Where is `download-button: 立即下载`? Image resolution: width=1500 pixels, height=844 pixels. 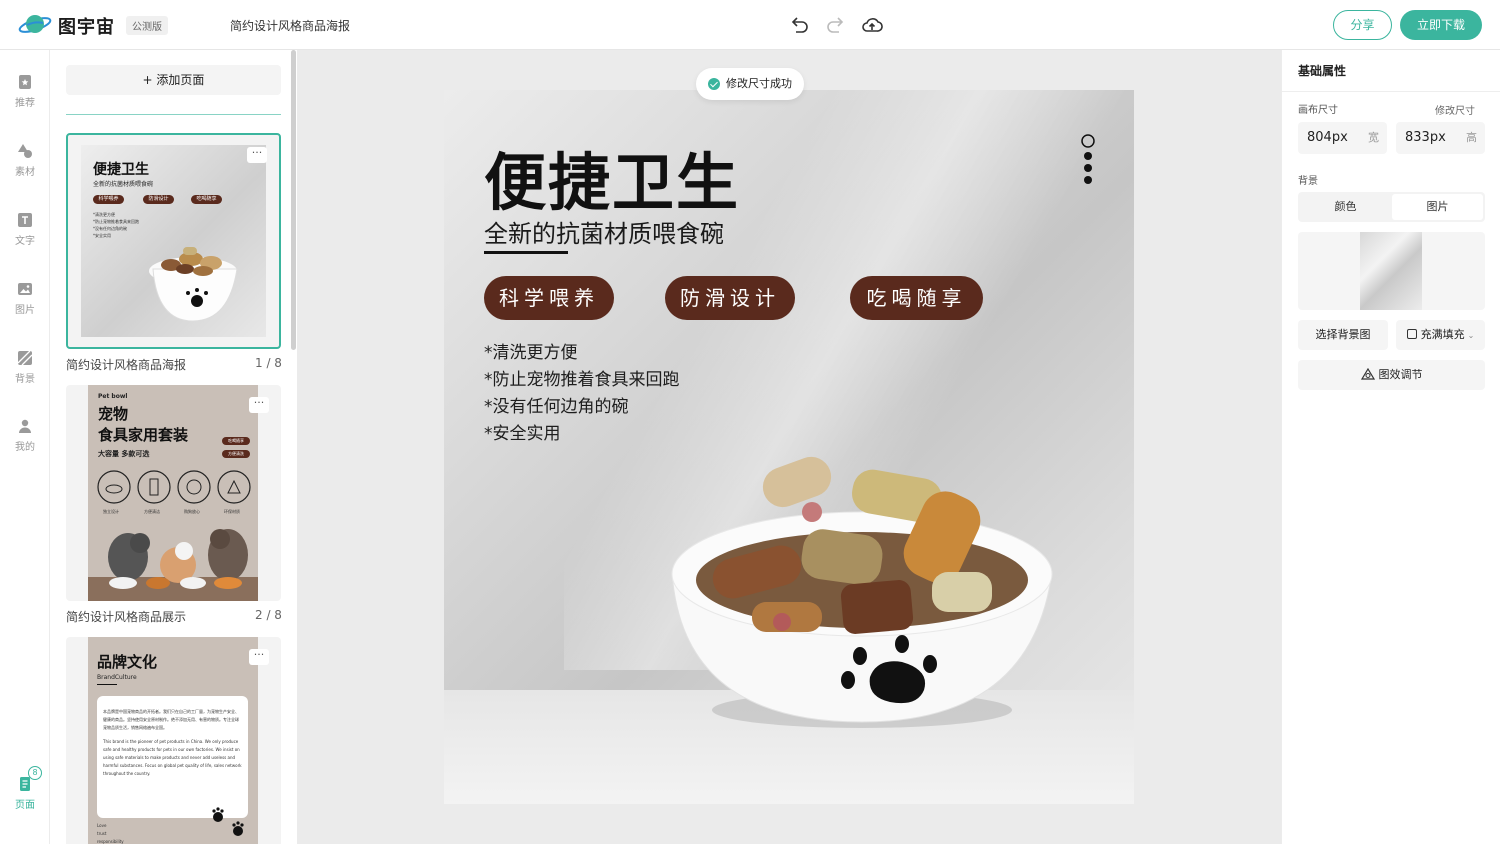 download-button: 立即下载 is located at coordinates (1441, 25).